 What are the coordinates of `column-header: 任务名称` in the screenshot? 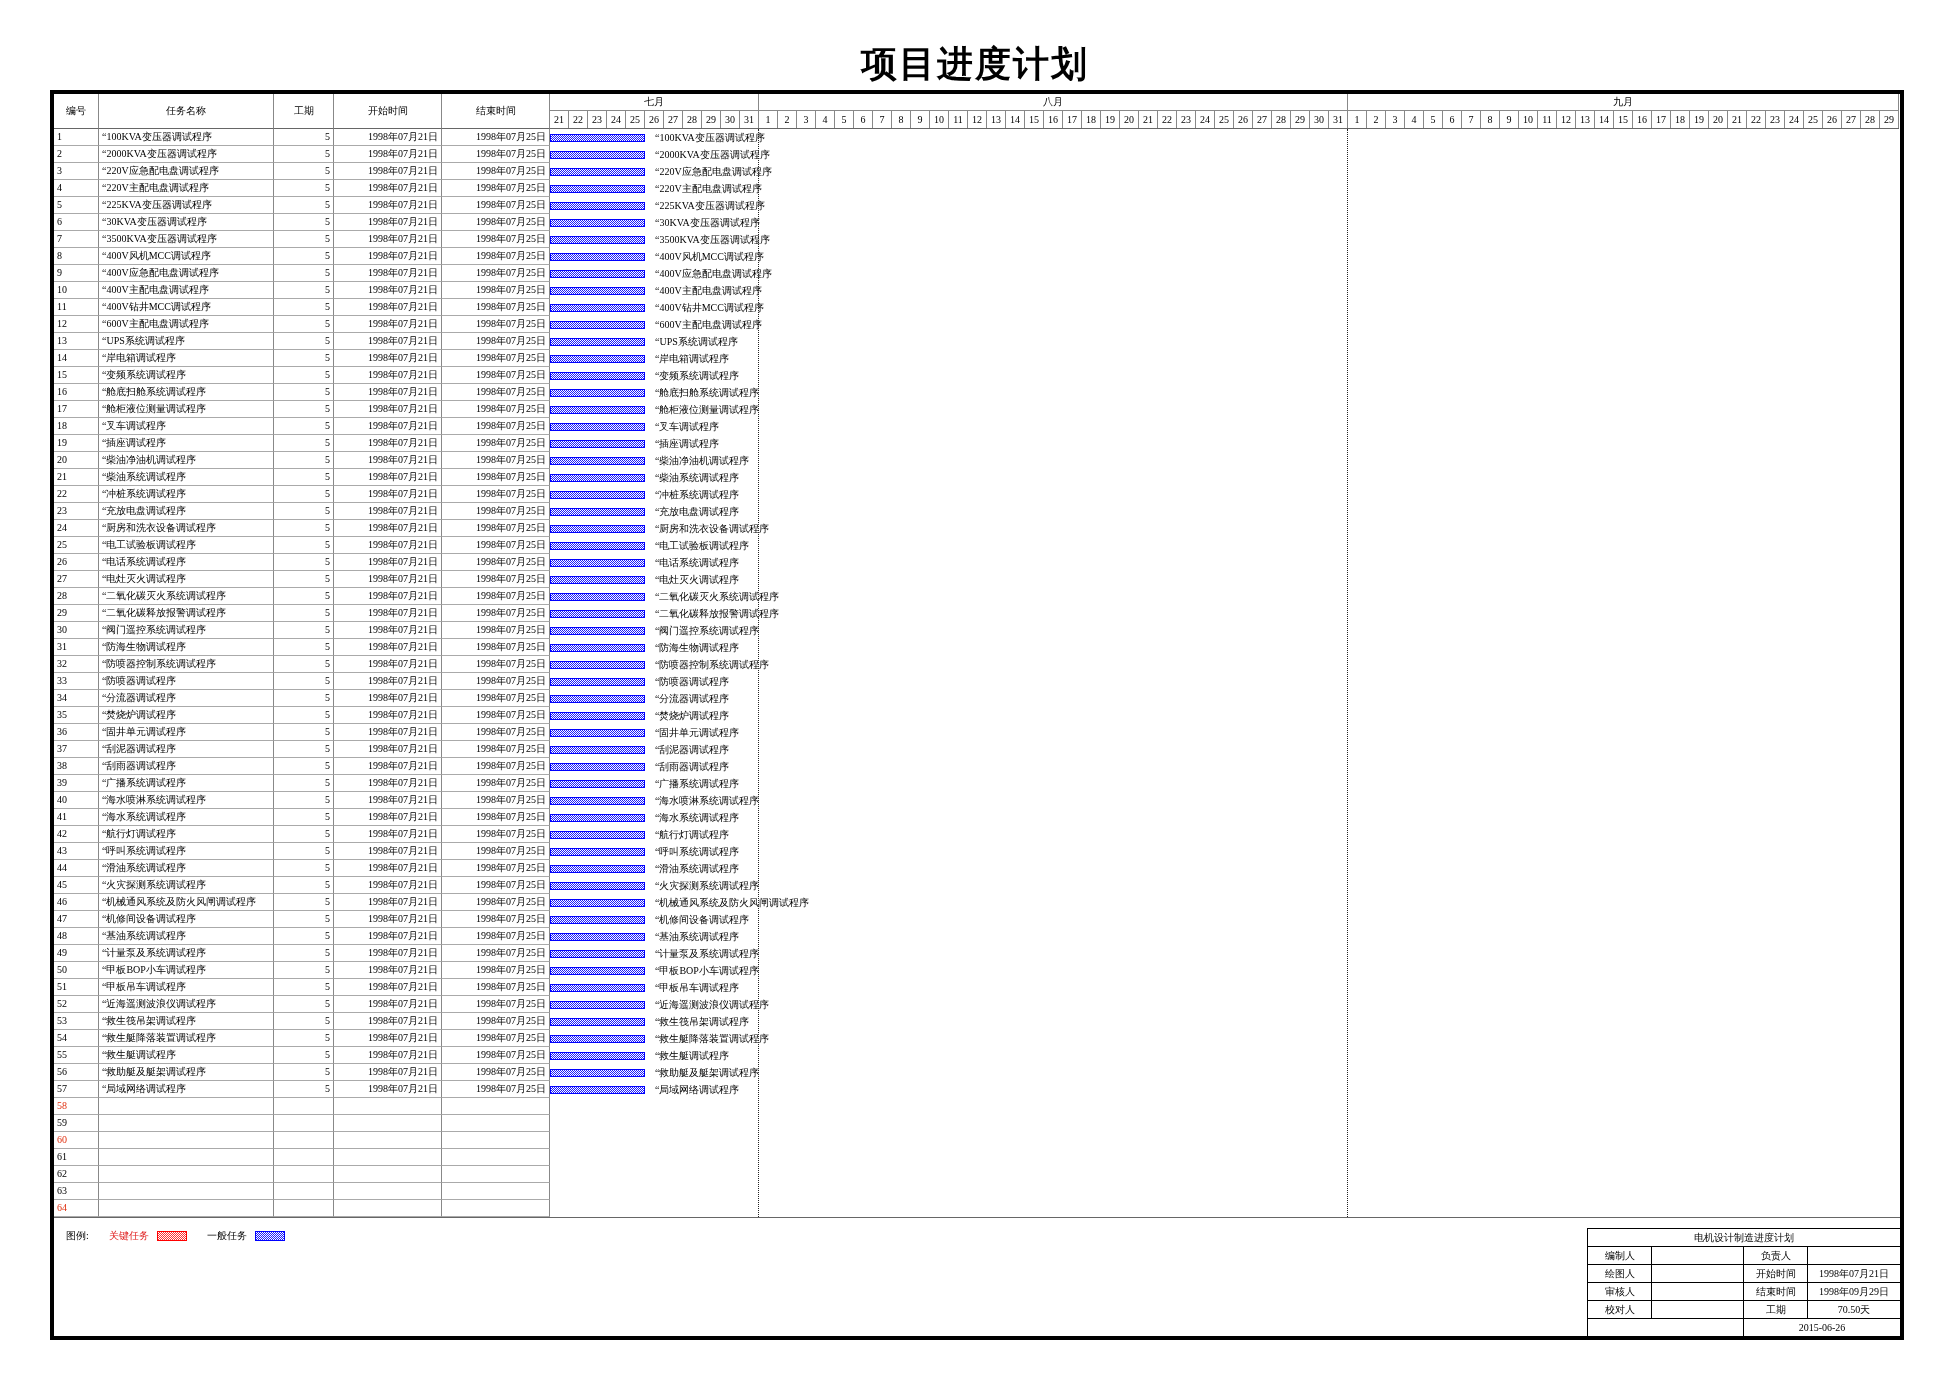 It's located at (186, 111).